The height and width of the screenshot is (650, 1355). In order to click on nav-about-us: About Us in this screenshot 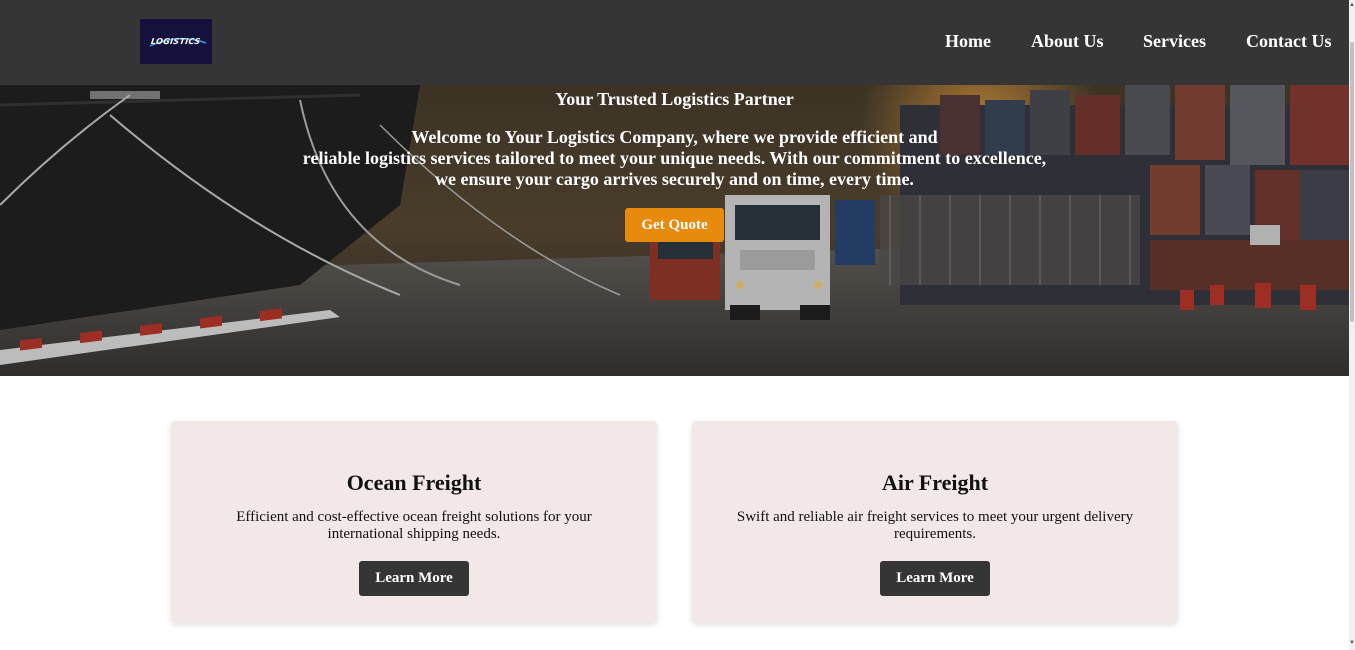, I will do `click(1067, 41)`.